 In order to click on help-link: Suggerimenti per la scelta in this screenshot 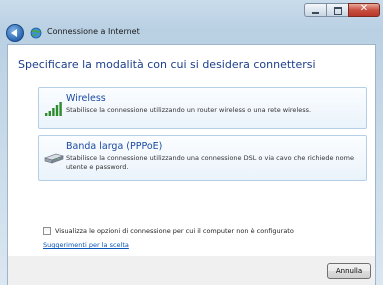, I will do `click(86, 245)`.